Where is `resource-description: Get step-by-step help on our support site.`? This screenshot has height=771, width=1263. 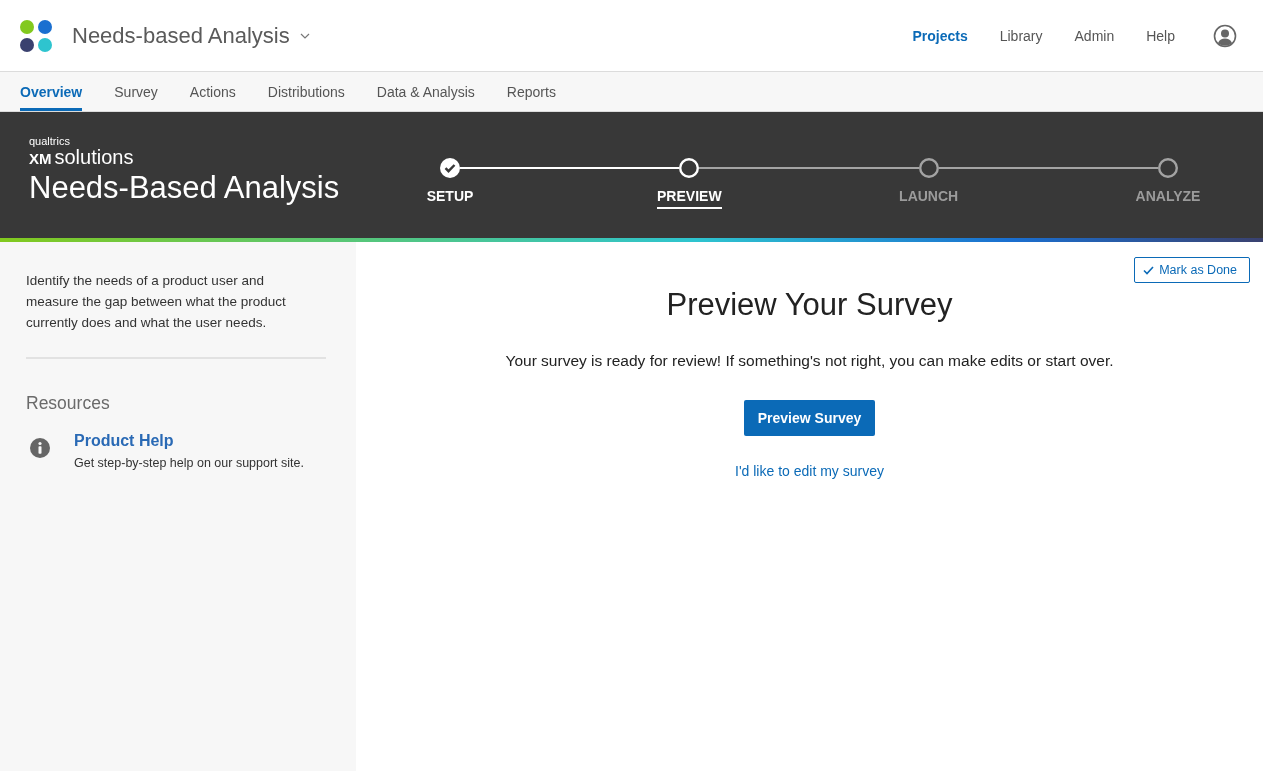
resource-description: Get step-by-step help on our support site. is located at coordinates (189, 463).